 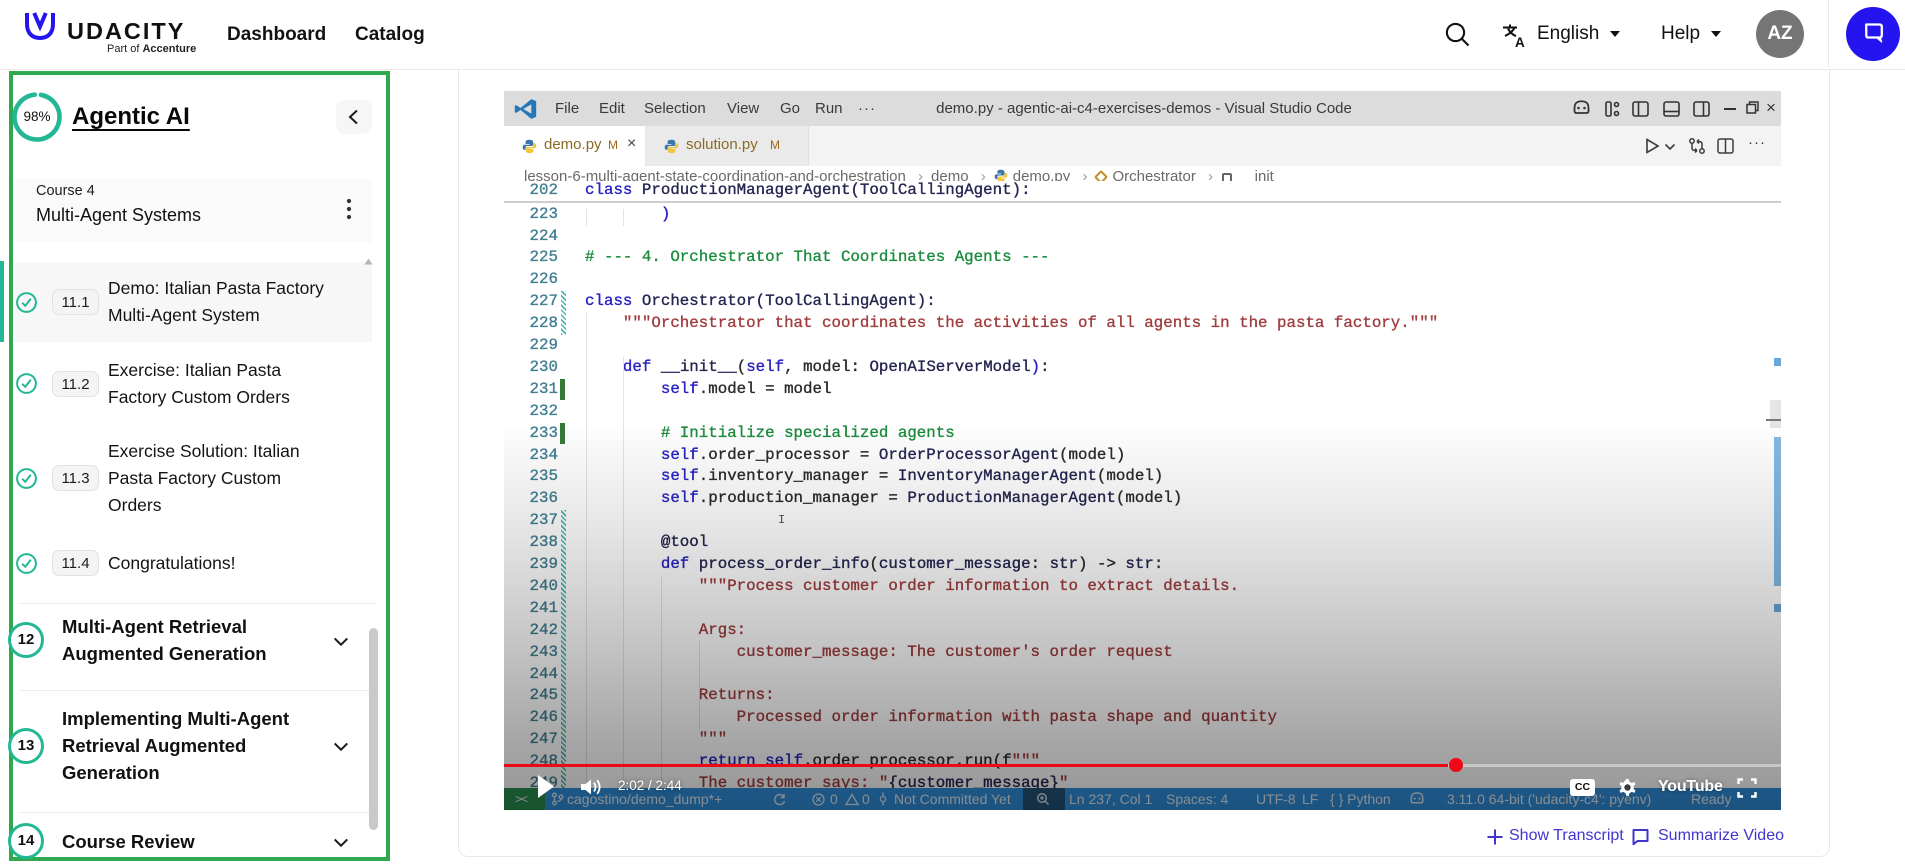 What do you see at coordinates (1520, 42) in the screenshot?
I see `svg-text: A` at bounding box center [1520, 42].